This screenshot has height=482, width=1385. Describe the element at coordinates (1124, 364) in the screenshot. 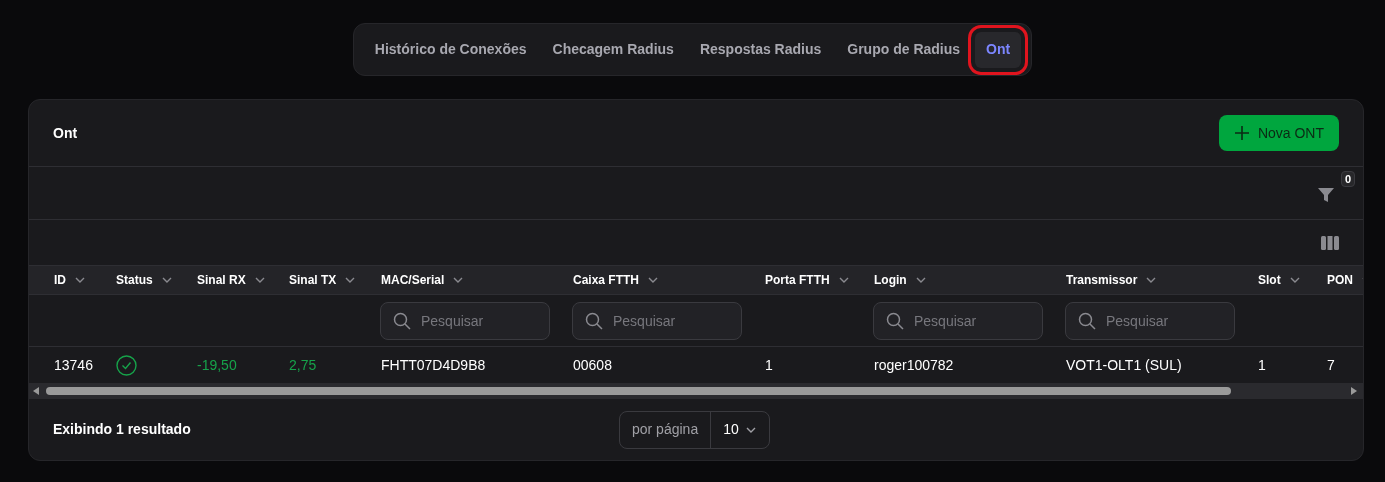

I see `table-cell: VOT1-OLT1 (SUL)` at that location.